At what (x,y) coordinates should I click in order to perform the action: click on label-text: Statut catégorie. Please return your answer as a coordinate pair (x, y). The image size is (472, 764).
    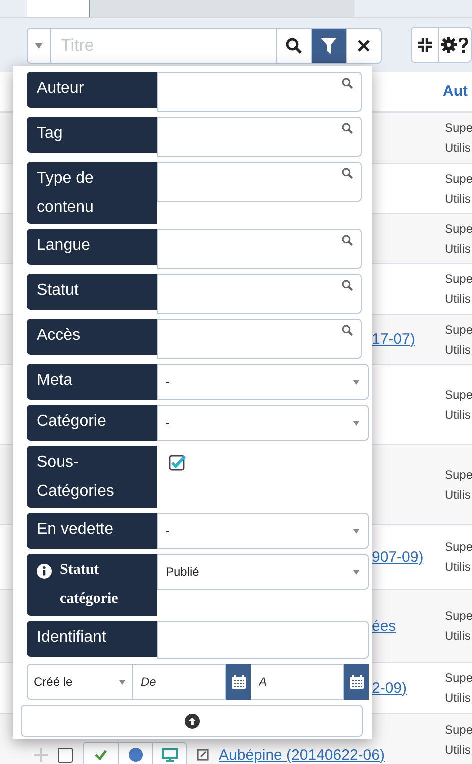
    Looking at the image, I should click on (90, 585).